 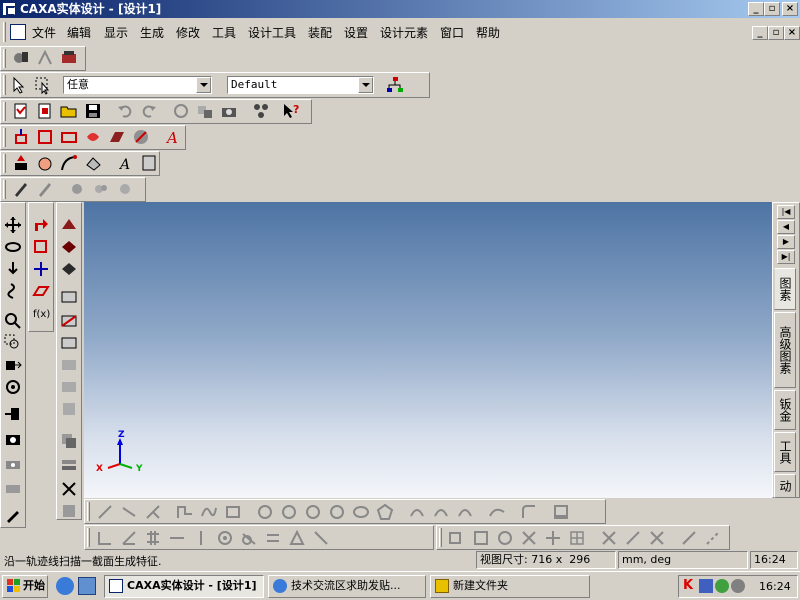 What do you see at coordinates (69, 163) in the screenshot?
I see `curve-icon` at bounding box center [69, 163].